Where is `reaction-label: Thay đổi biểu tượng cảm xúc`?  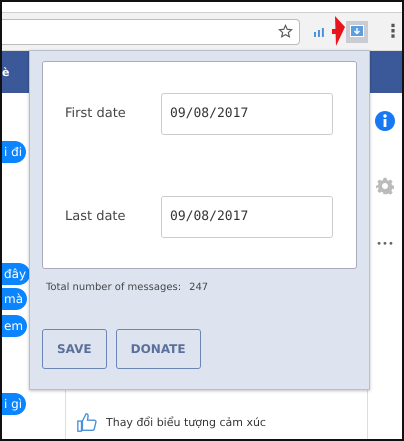 reaction-label: Thay đổi biểu tượng cảm xúc is located at coordinates (186, 422).